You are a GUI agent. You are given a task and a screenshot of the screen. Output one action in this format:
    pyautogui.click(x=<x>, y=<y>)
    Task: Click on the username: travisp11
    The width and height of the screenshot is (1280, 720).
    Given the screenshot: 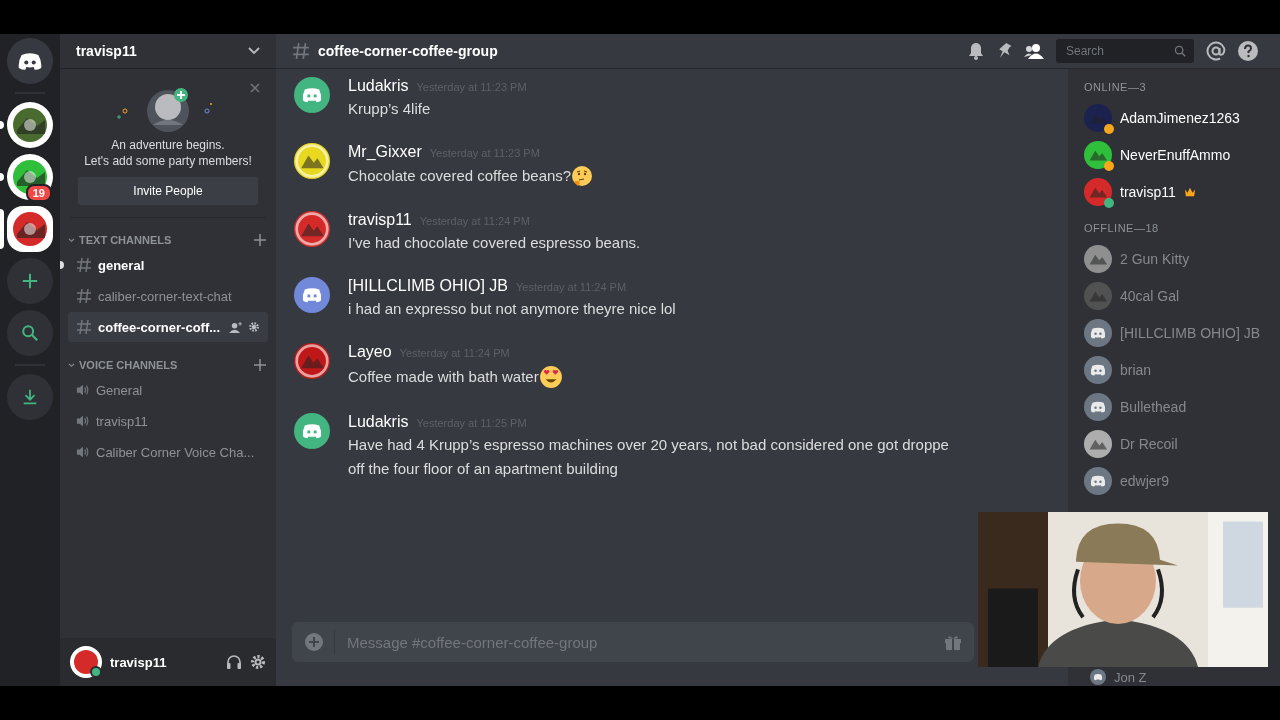 What is the action you would take?
    pyautogui.click(x=139, y=662)
    